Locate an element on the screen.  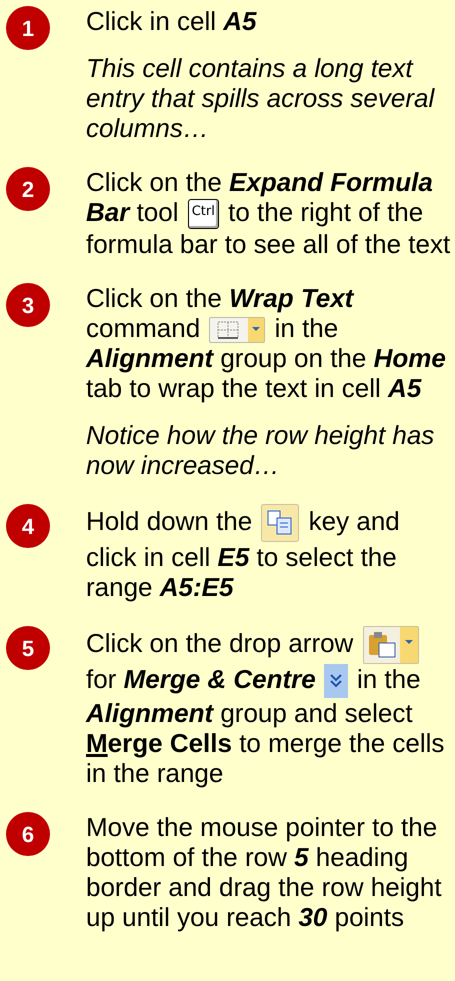
ctrl-key: Ctrl is located at coordinates (203, 214).